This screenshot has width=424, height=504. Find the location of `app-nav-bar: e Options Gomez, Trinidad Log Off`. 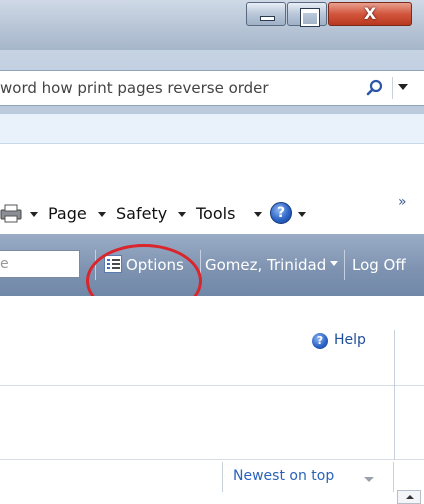

app-nav-bar: e Options Gomez, Trinidad Log Off is located at coordinates (212, 265).